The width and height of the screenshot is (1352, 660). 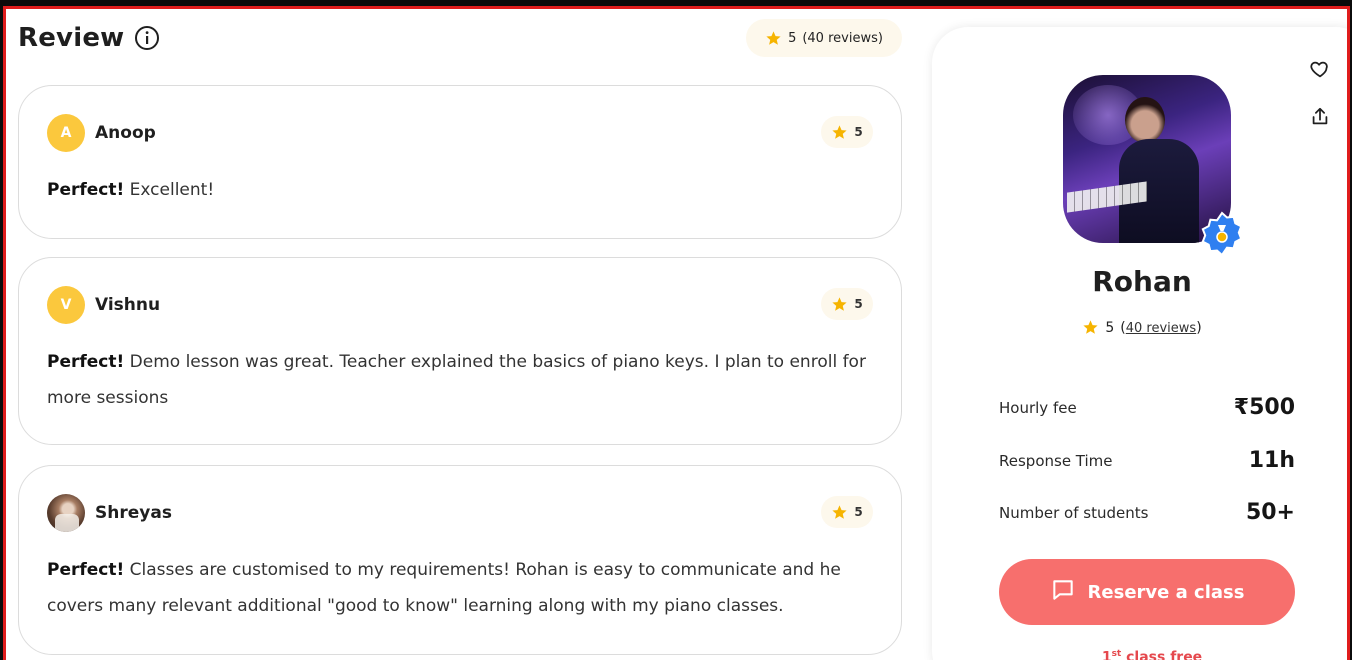 I want to click on stat-value: 11h, so click(x=1271, y=460).